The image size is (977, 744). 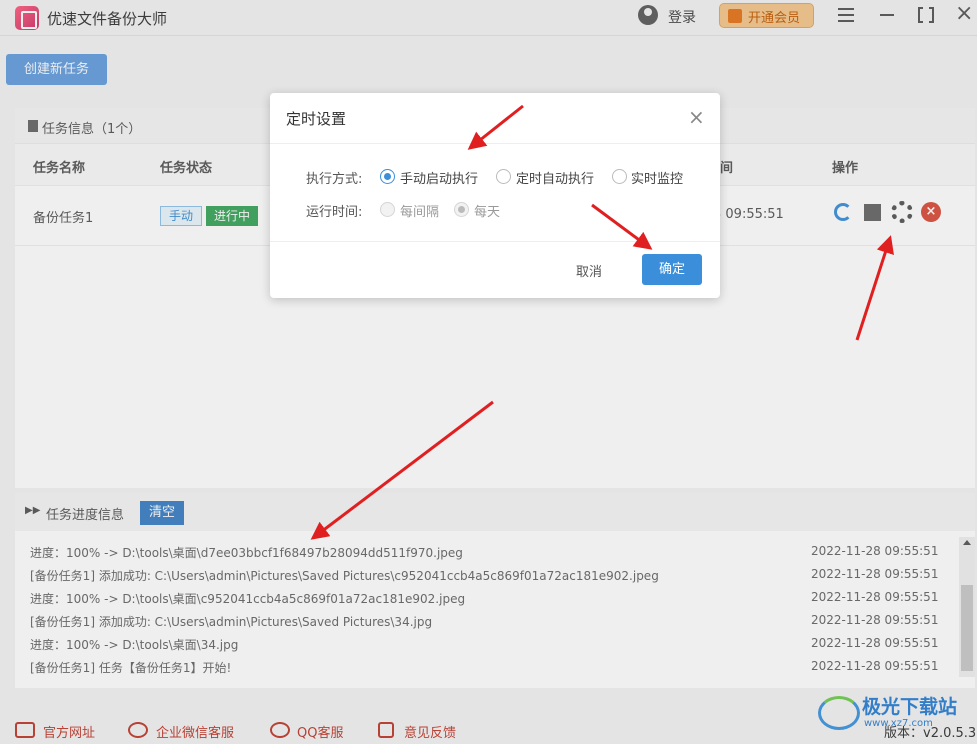 What do you see at coordinates (589, 270) in the screenshot?
I see `cancel-button: 取消` at bounding box center [589, 270].